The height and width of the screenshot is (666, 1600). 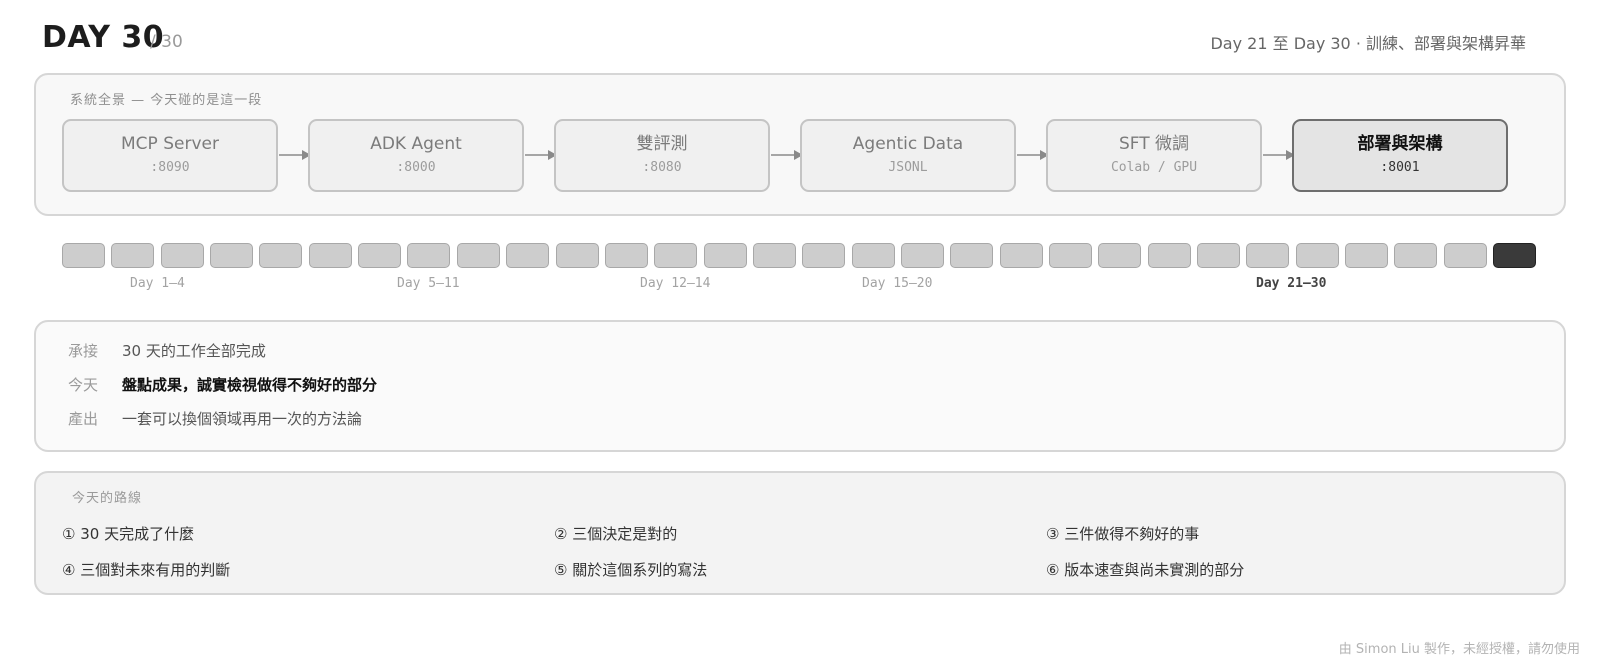 What do you see at coordinates (416, 155) in the screenshot?
I see `stage-adk-agent: ADK Agent :8000` at bounding box center [416, 155].